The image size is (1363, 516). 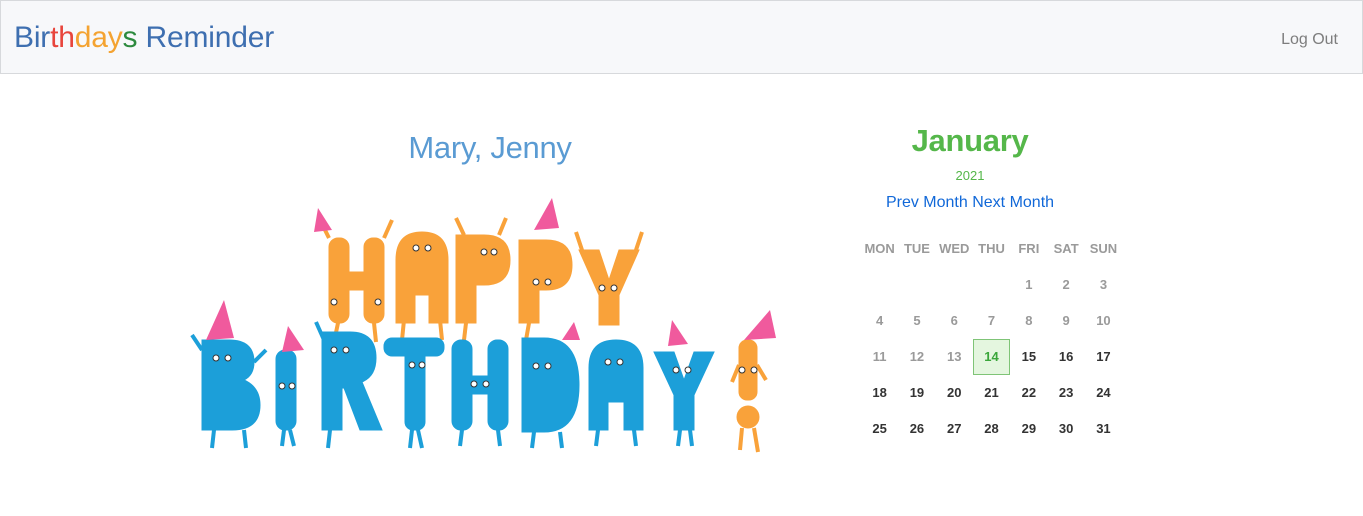 What do you see at coordinates (66, 37) in the screenshot?
I see `brand-letter: h` at bounding box center [66, 37].